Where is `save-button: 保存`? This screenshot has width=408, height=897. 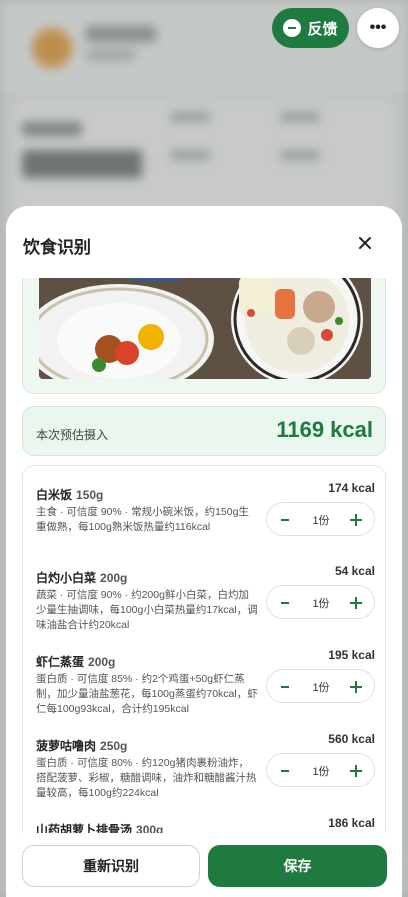 save-button: 保存 is located at coordinates (297, 866).